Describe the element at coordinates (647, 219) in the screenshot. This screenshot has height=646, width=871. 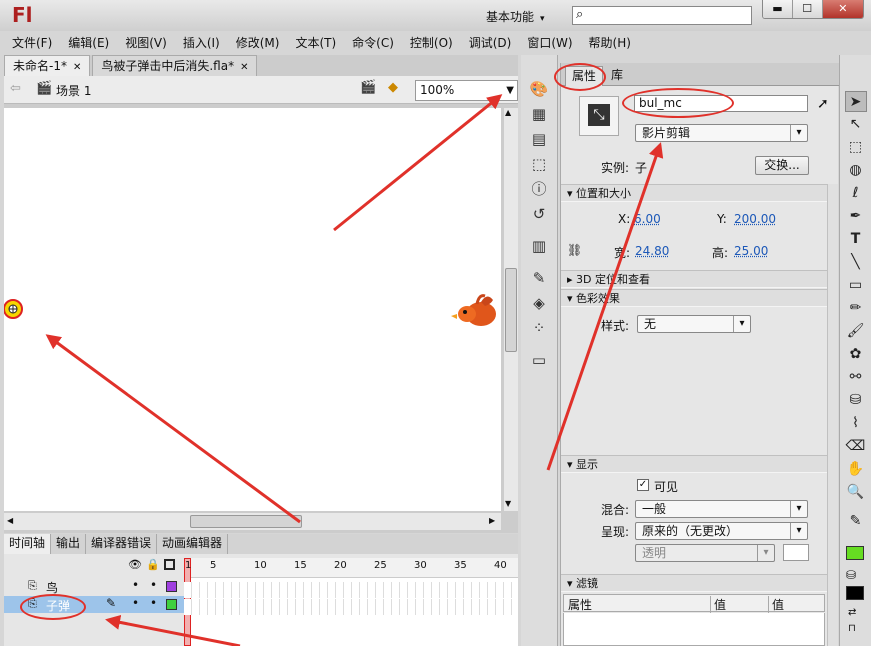
I see `x-value: 6.00` at that location.